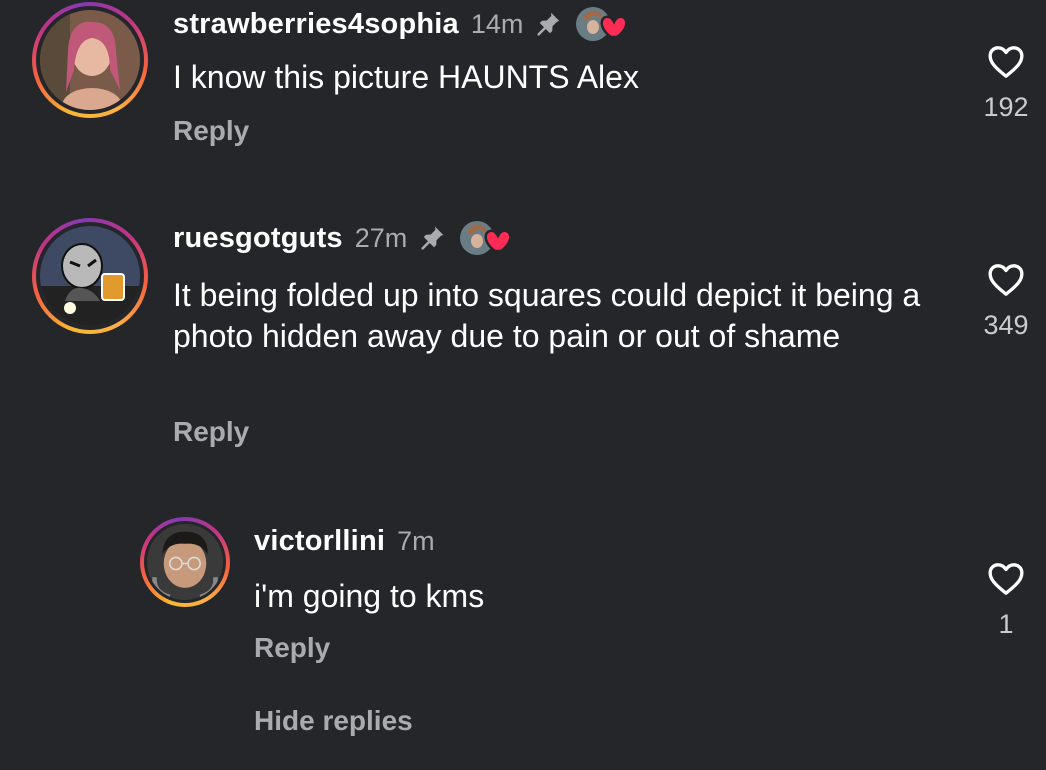 Image resolution: width=1046 pixels, height=770 pixels. Describe the element at coordinates (316, 24) in the screenshot. I see `comment-username: strawberries4sophia` at that location.